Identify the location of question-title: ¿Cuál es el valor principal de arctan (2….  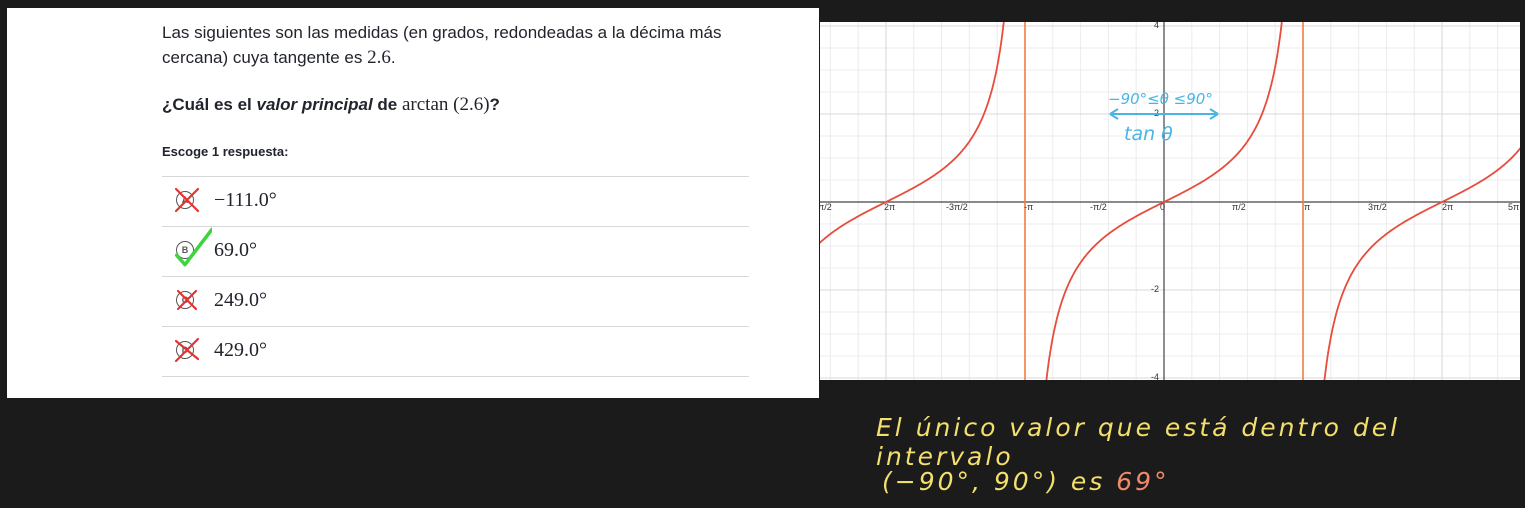
(462, 105).